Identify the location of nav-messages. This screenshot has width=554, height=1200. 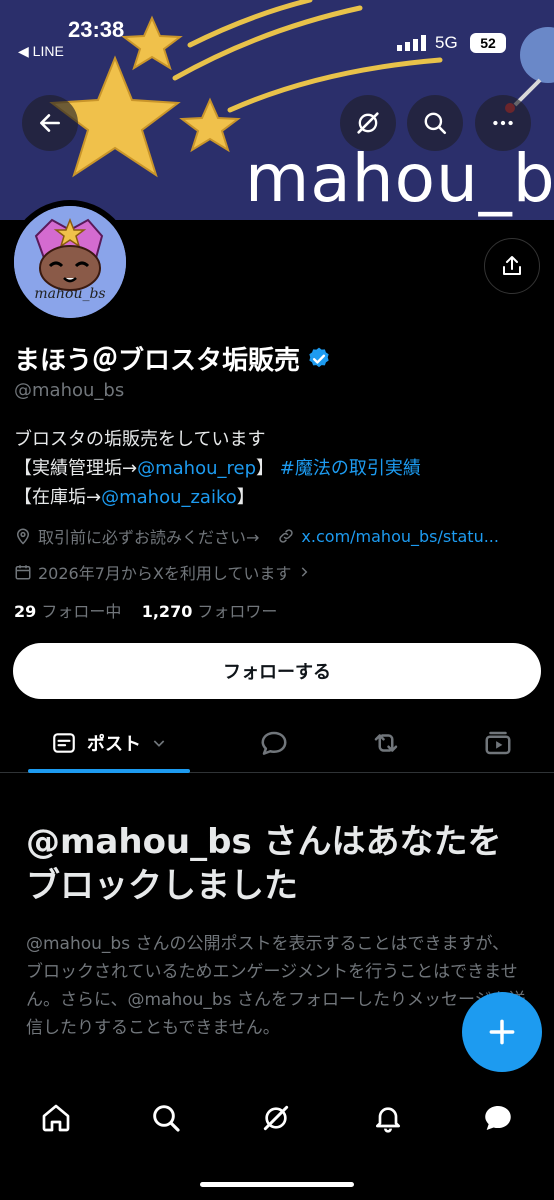
(498, 1118).